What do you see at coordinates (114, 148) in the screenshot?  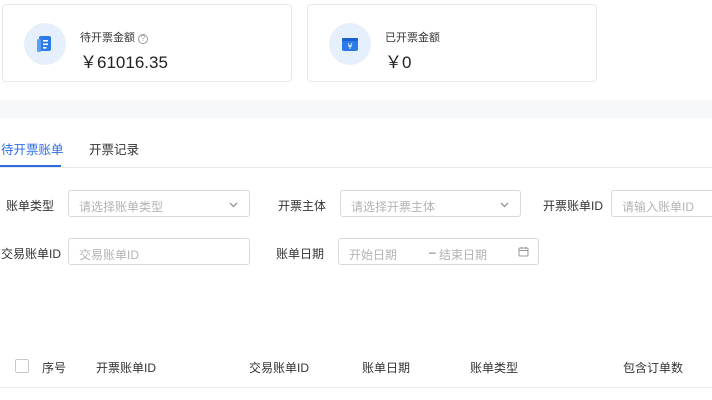 I see `tab-invoice-records: 开票记录` at bounding box center [114, 148].